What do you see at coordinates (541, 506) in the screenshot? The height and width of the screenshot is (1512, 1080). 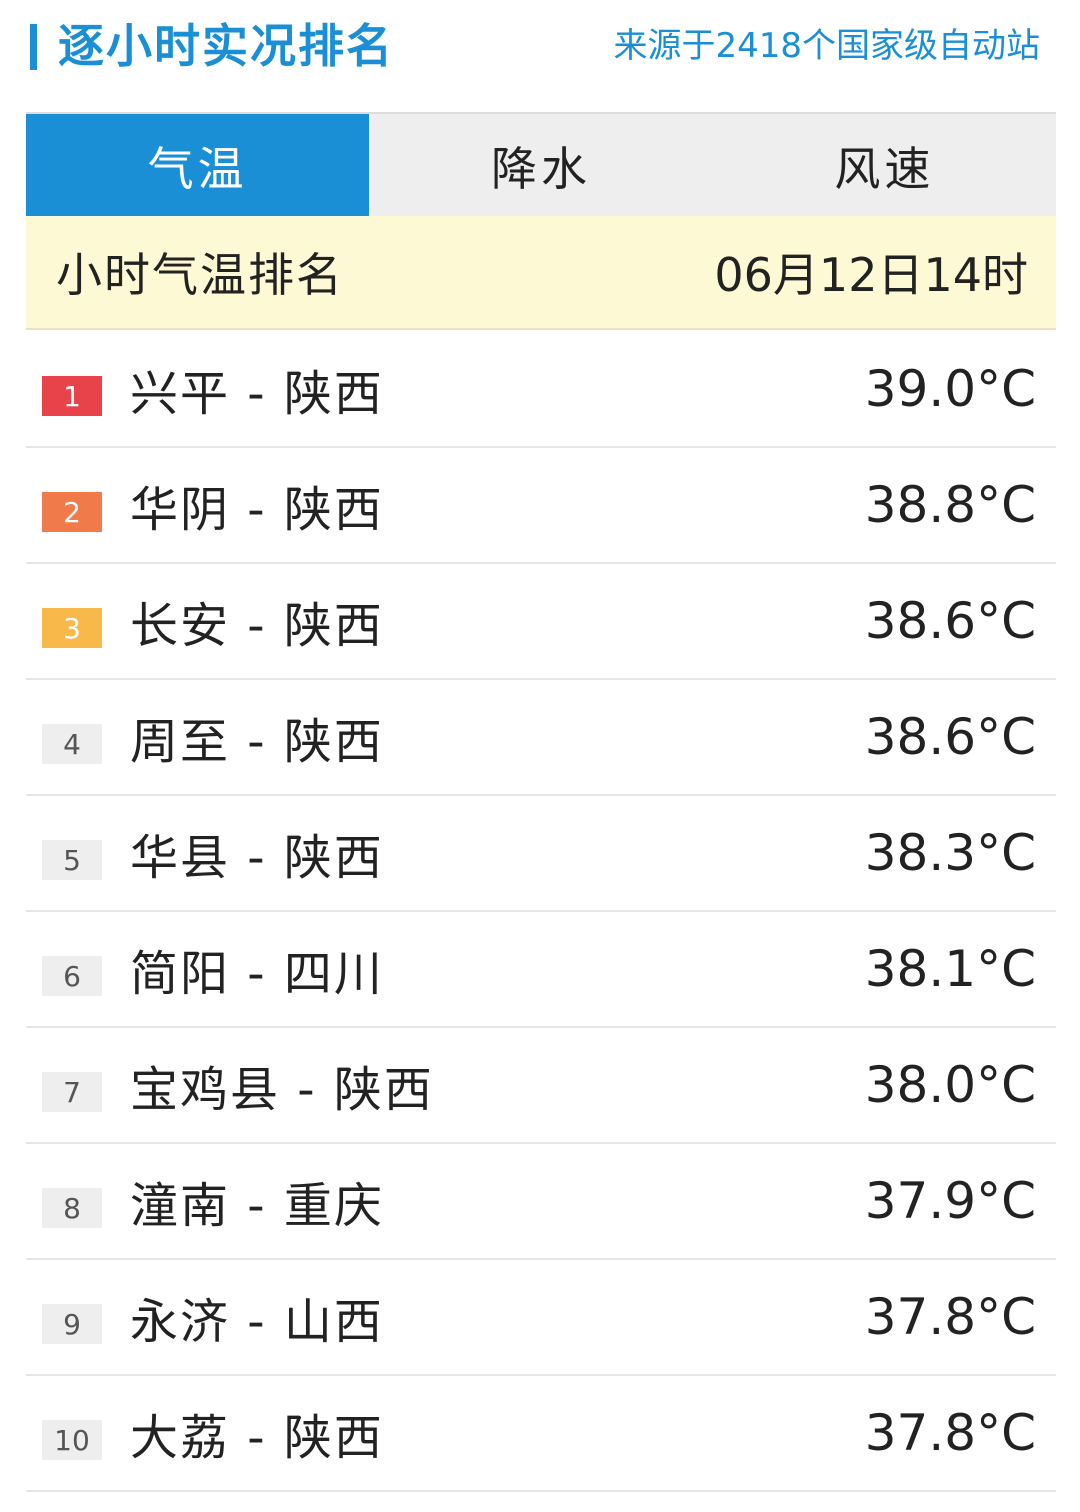 I see `table-row: 2 华阴 - 陕西 38.8°C` at bounding box center [541, 506].